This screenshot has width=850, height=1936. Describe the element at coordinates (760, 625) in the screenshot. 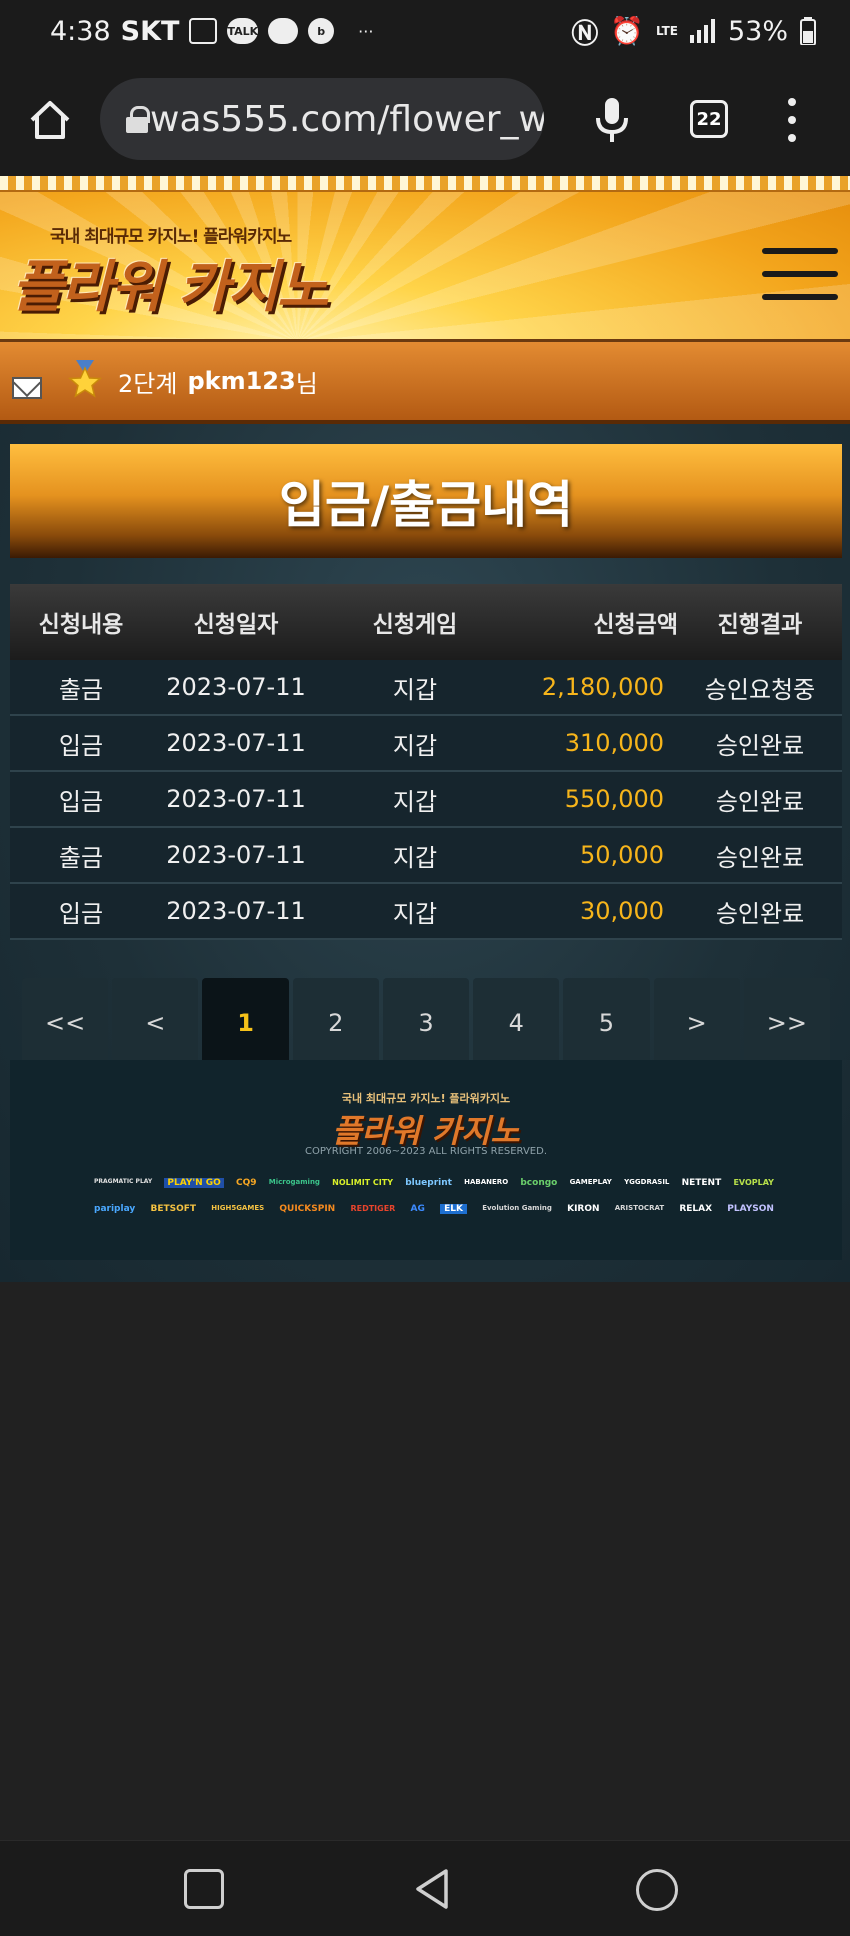

I see `header-status: 진행결과` at that location.